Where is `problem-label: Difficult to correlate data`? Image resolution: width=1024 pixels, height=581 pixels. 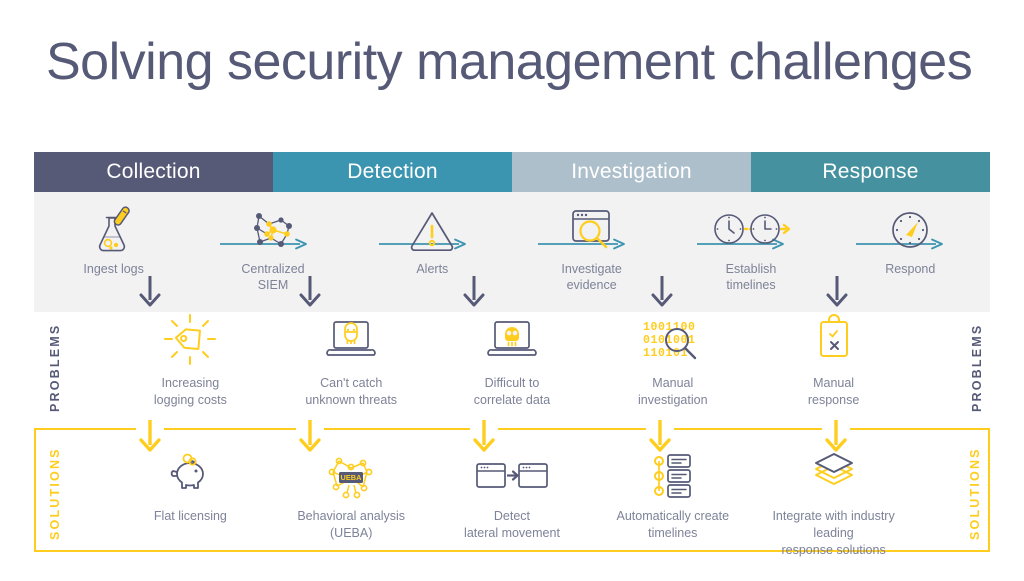
problem-label: Difficult to correlate data is located at coordinates (512, 391).